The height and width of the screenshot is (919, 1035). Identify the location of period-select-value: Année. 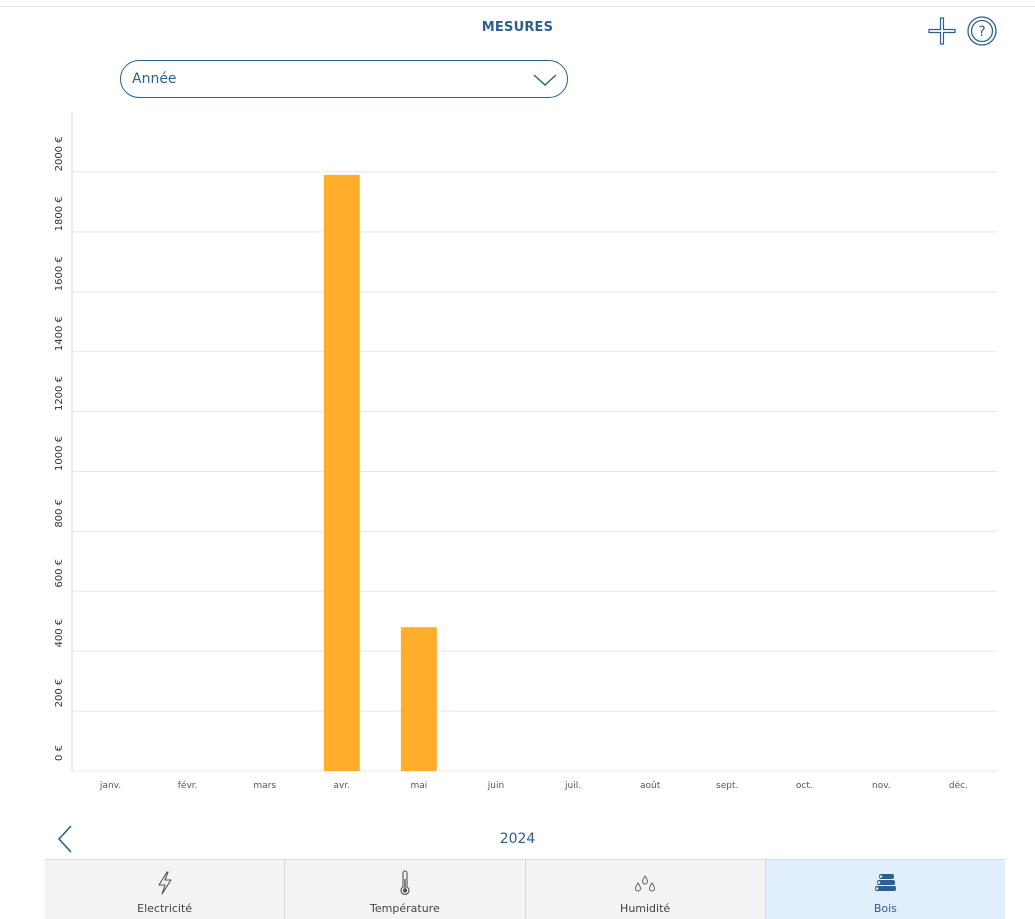
(154, 79).